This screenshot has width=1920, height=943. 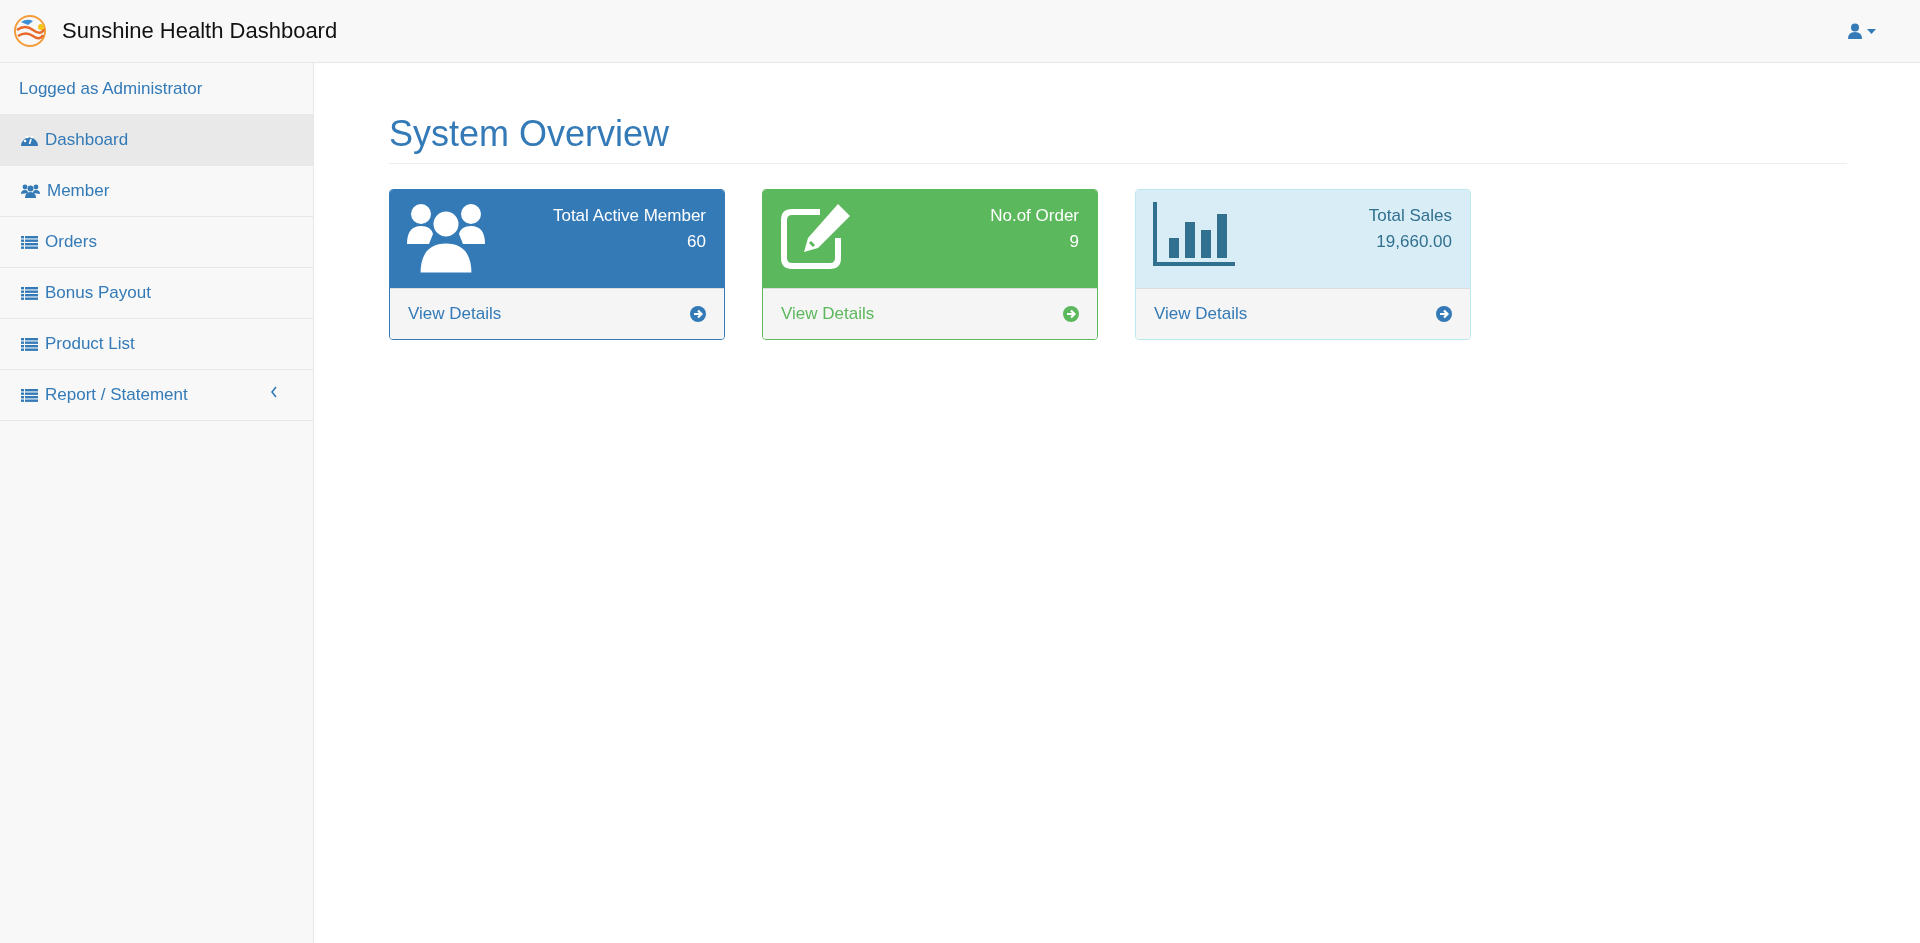 What do you see at coordinates (30, 31) in the screenshot?
I see `sun-logo-icon` at bounding box center [30, 31].